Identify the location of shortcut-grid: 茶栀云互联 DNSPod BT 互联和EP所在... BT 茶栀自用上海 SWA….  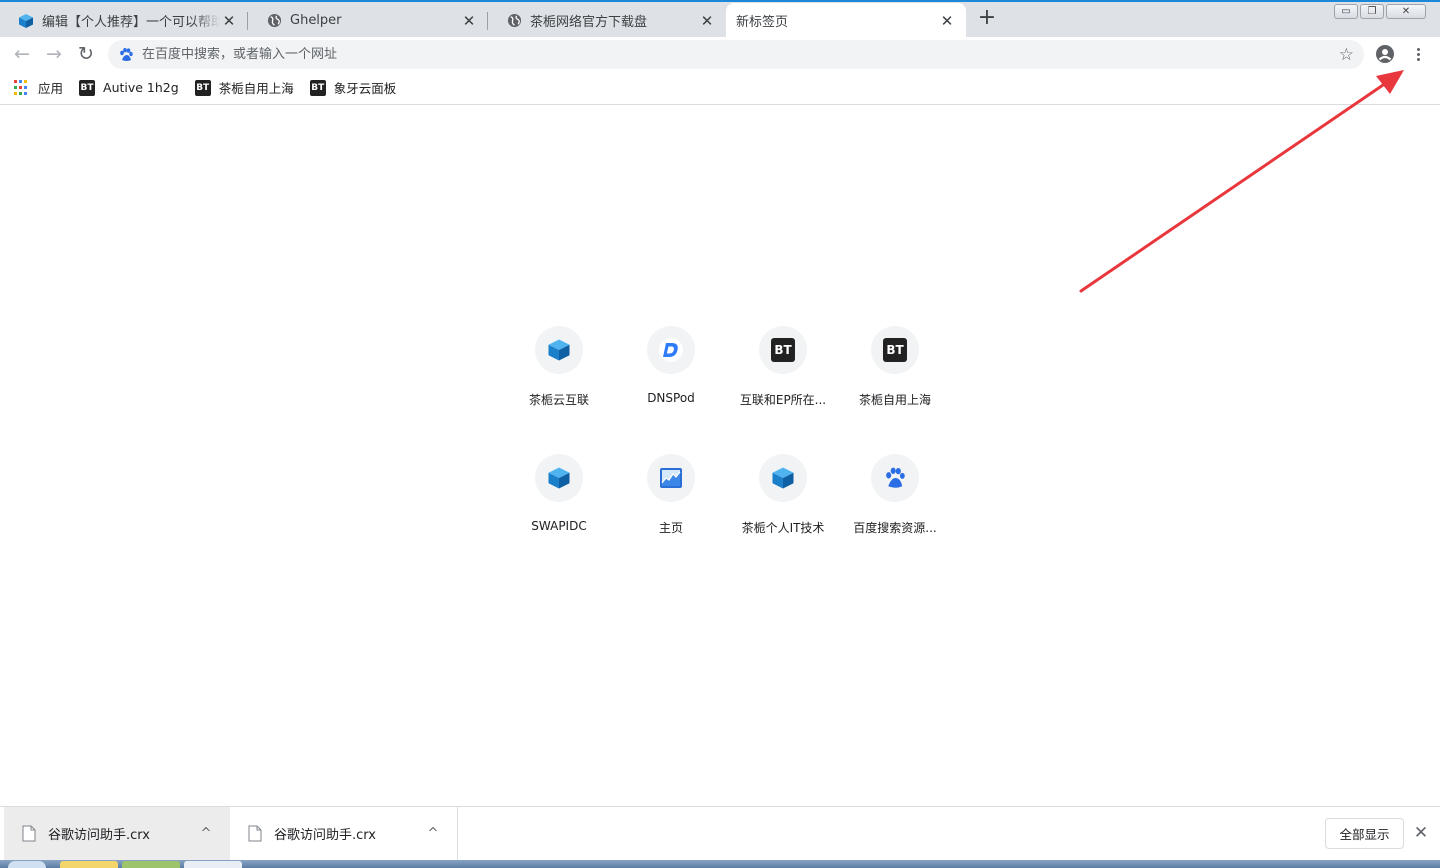
(727, 438).